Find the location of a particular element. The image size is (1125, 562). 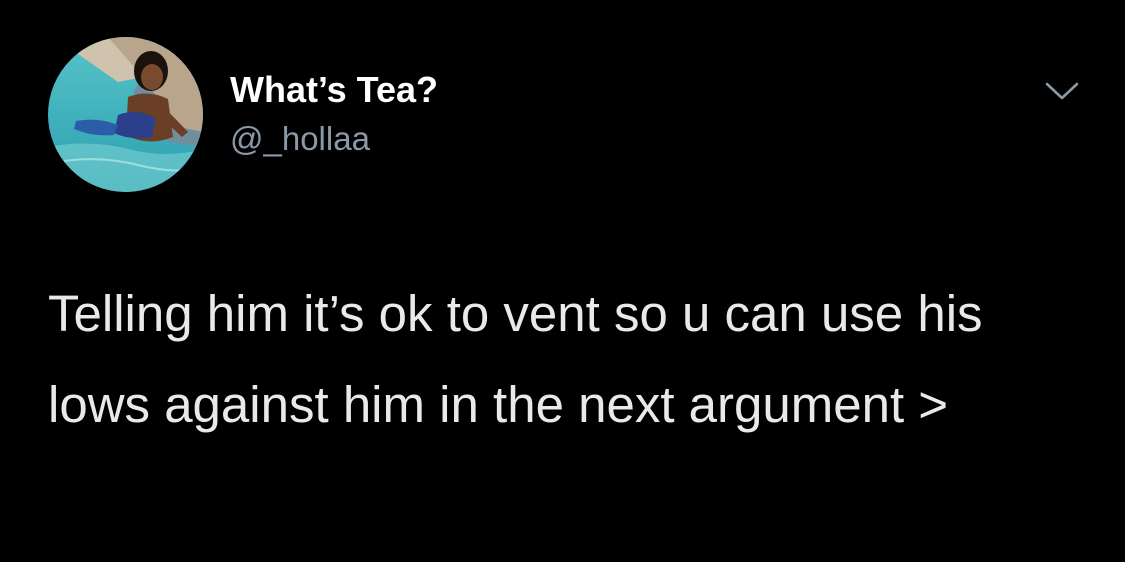

avatar-image is located at coordinates (125, 114).